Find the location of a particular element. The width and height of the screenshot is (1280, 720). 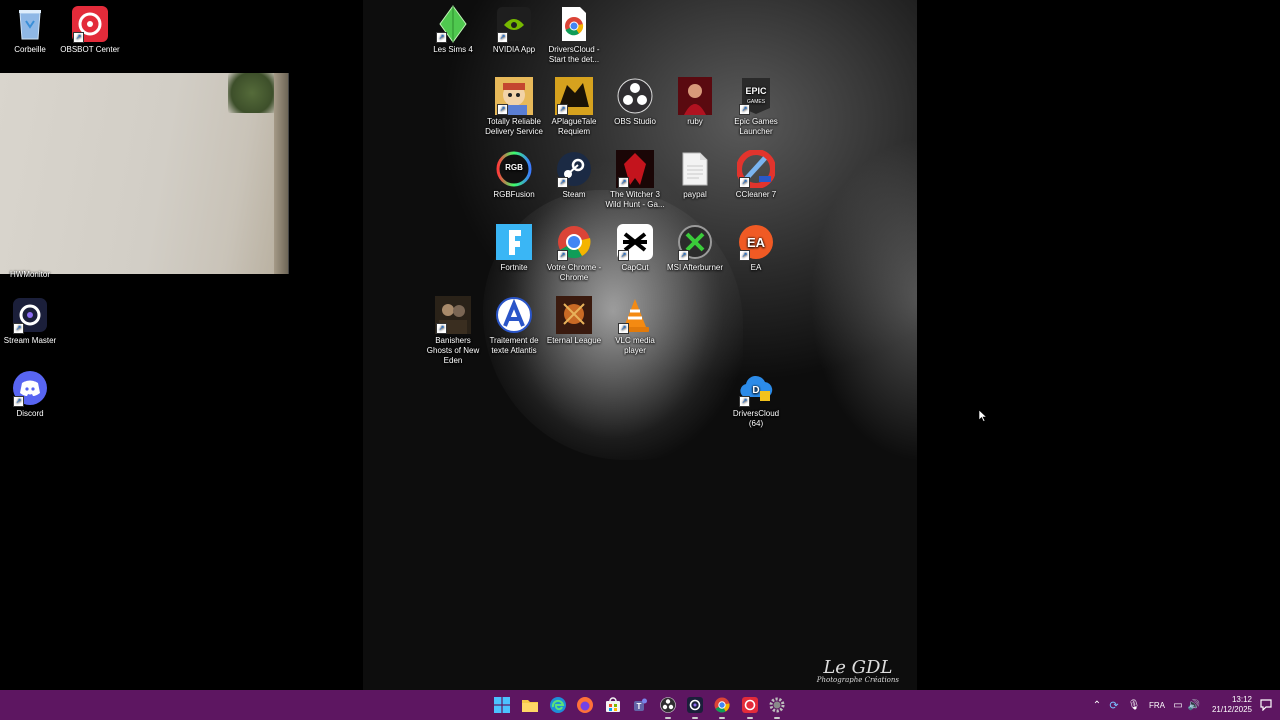

totally-reliable-icon: ↗ is located at coordinates (514, 96).